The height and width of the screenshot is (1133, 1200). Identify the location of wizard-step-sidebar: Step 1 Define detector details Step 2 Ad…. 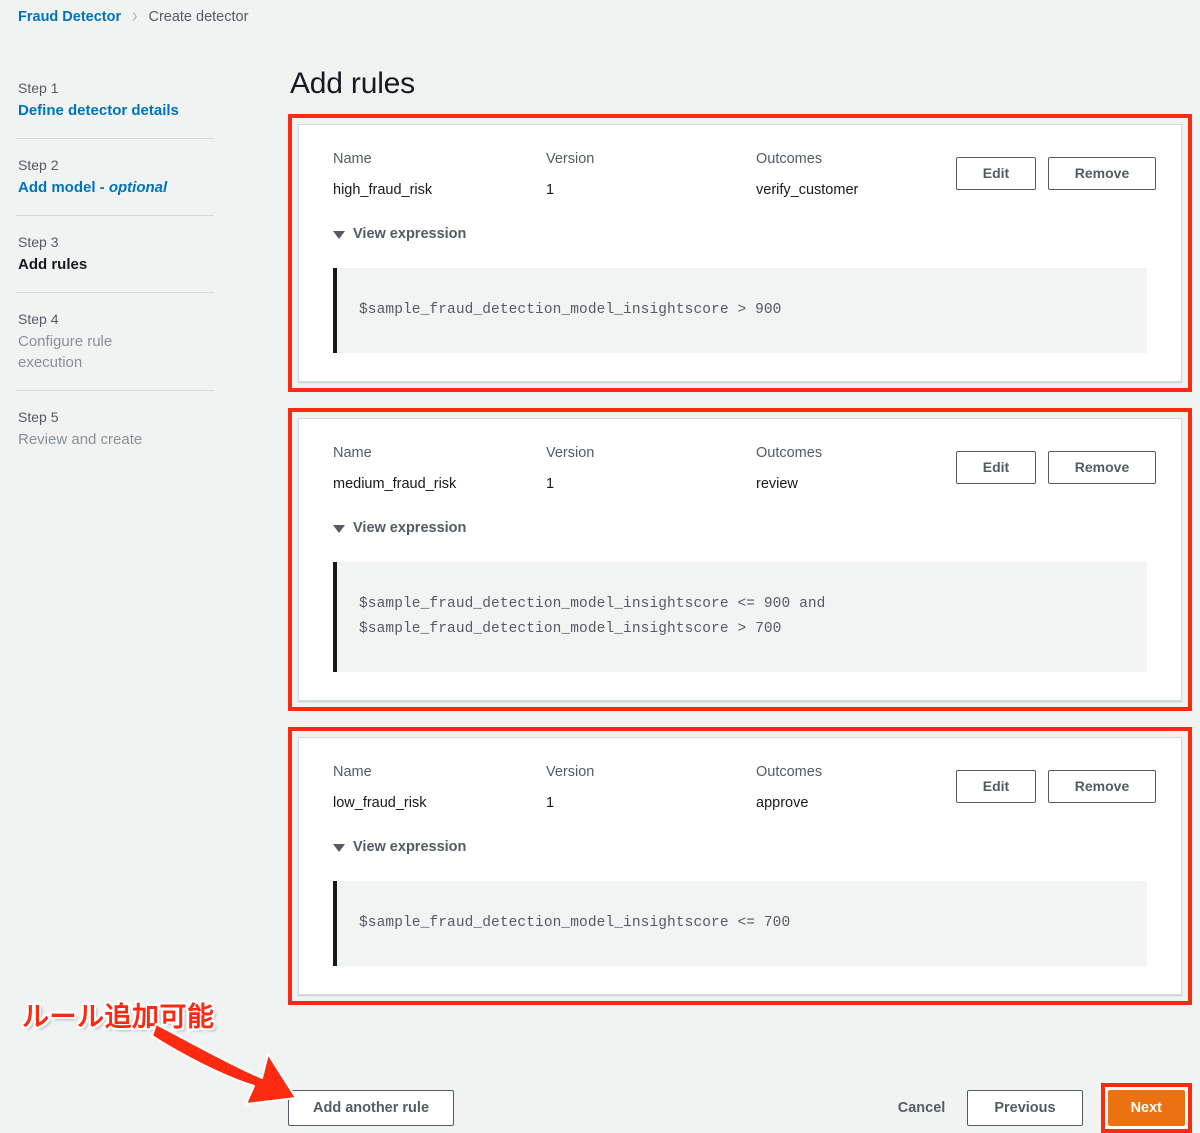
(115, 264).